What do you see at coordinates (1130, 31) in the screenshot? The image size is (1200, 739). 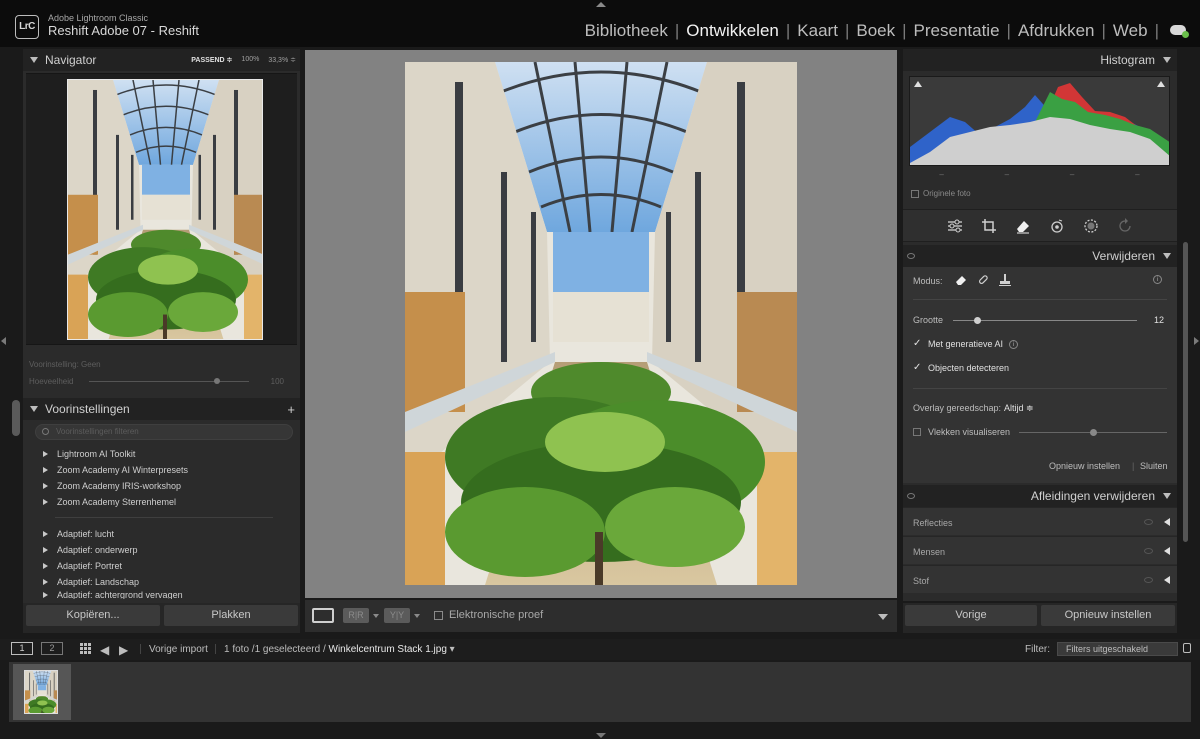 I see `module-web: Web` at bounding box center [1130, 31].